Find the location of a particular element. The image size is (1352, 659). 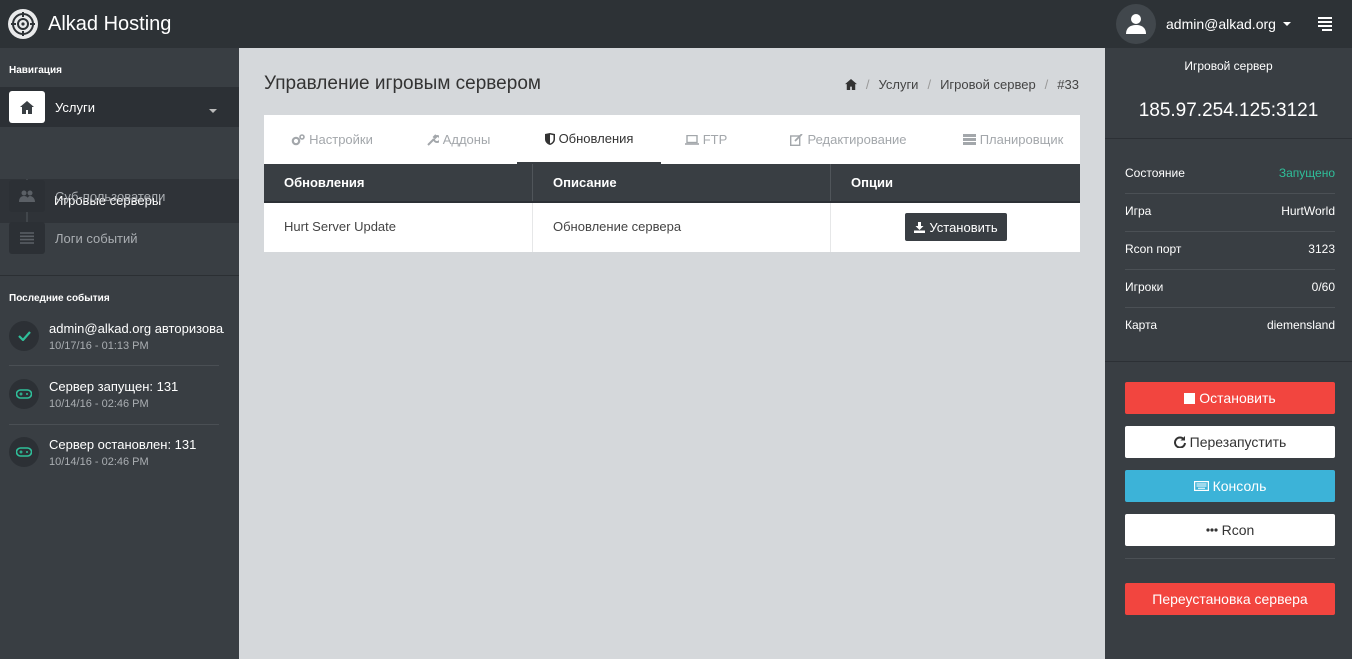

ellipsis-icon is located at coordinates (1212, 530).